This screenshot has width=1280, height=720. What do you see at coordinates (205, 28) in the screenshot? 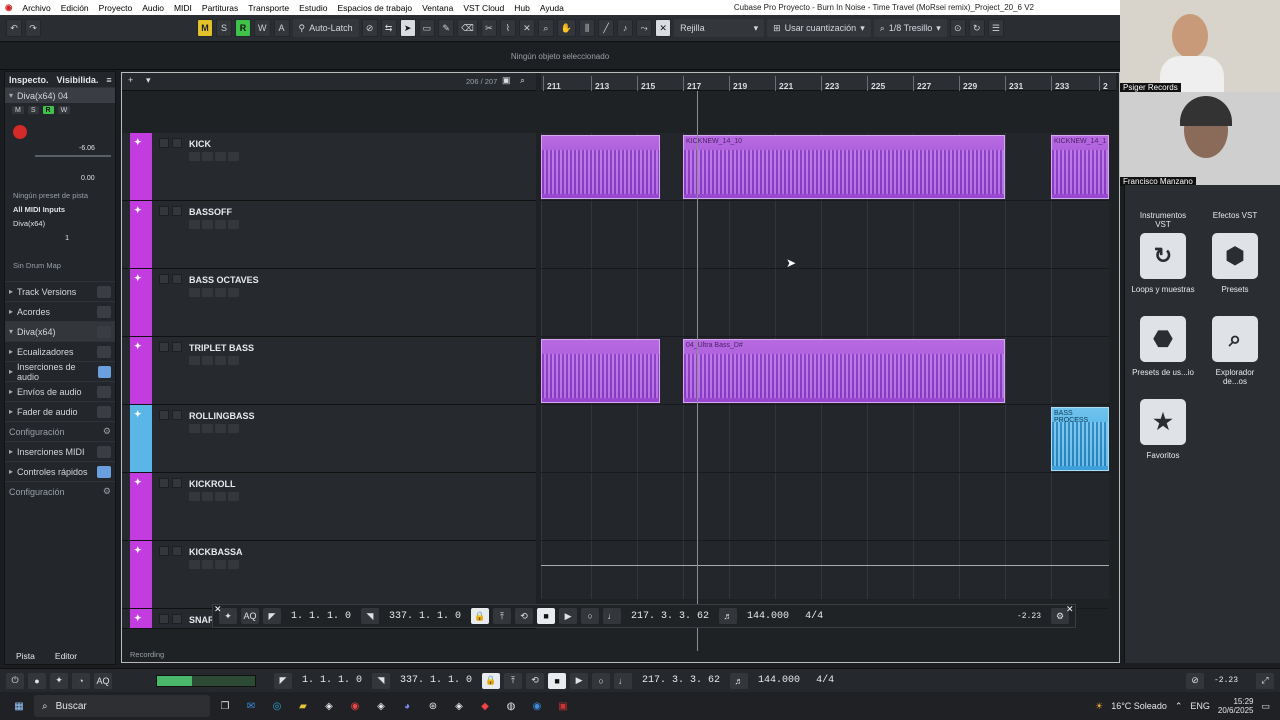
I see `mute-button: M` at bounding box center [205, 28].